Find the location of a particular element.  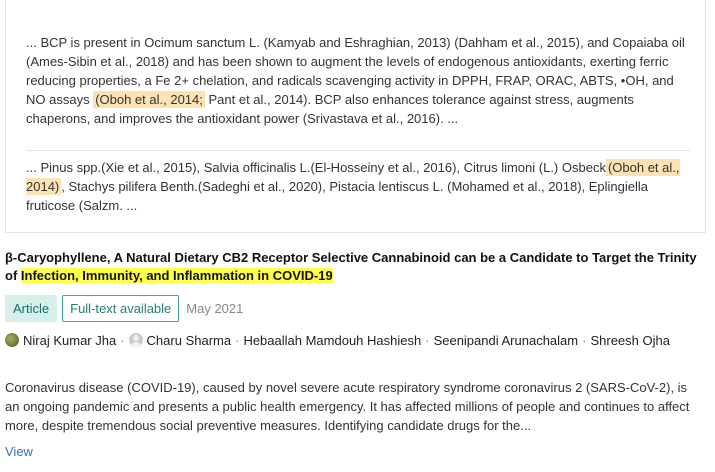

author-name: Niraj Kumar Jha is located at coordinates (69, 340).